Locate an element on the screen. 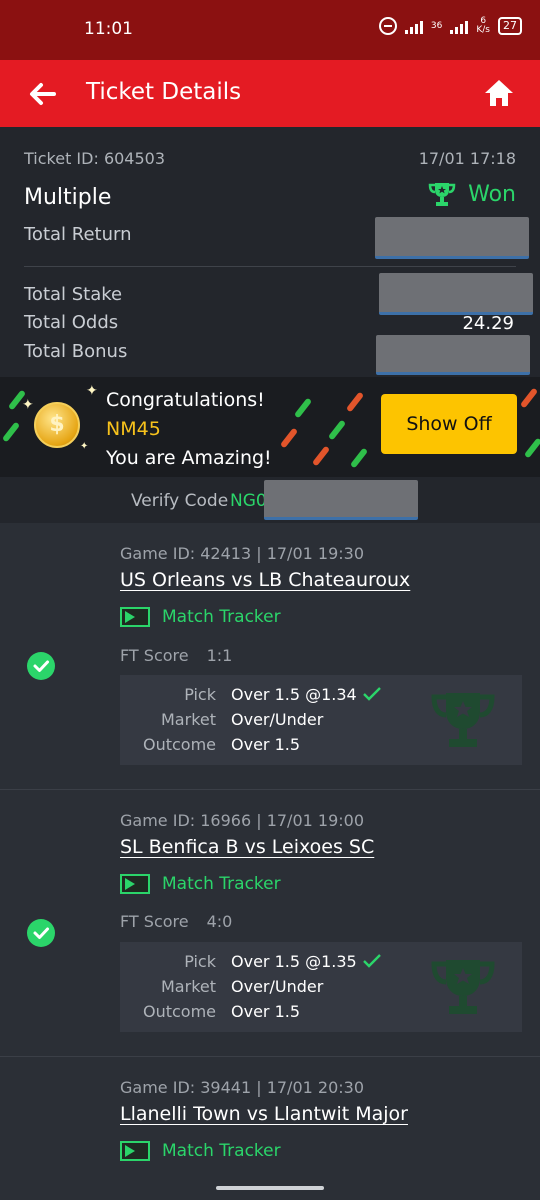 This screenshot has width=540, height=1200. congrats-title: Congratulations! is located at coordinates (185, 400).